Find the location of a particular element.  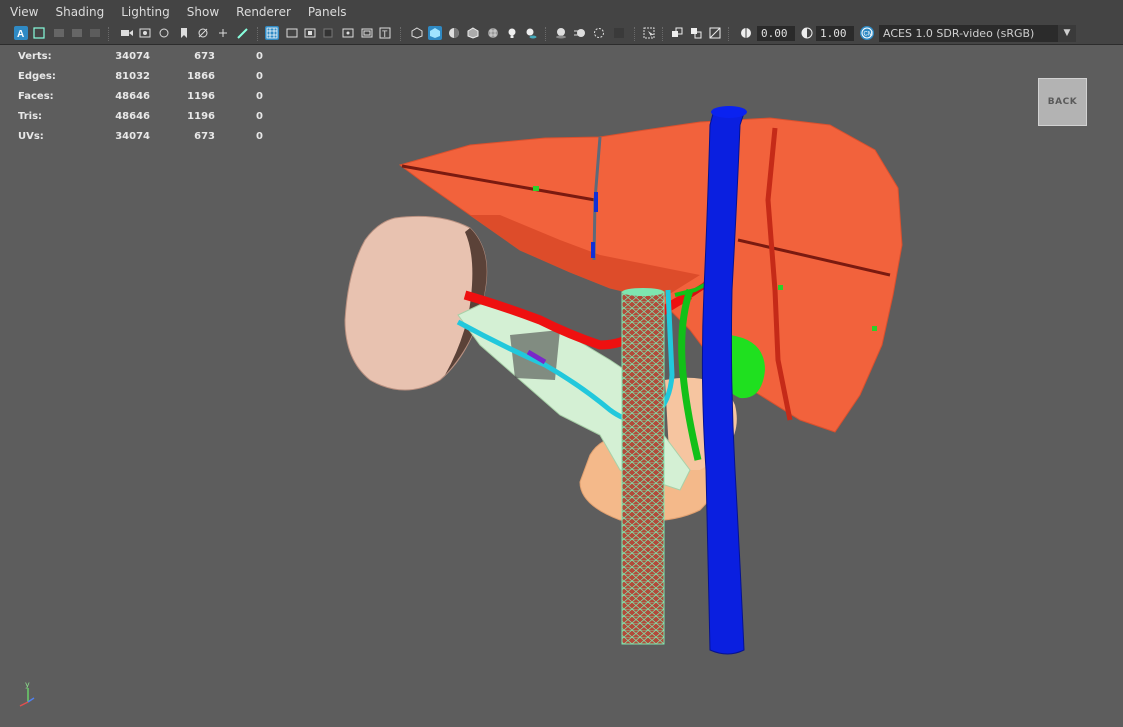

color-space-dropdown: ACES 1.0 SDR-video (sRGB) ▼ is located at coordinates (977, 33).